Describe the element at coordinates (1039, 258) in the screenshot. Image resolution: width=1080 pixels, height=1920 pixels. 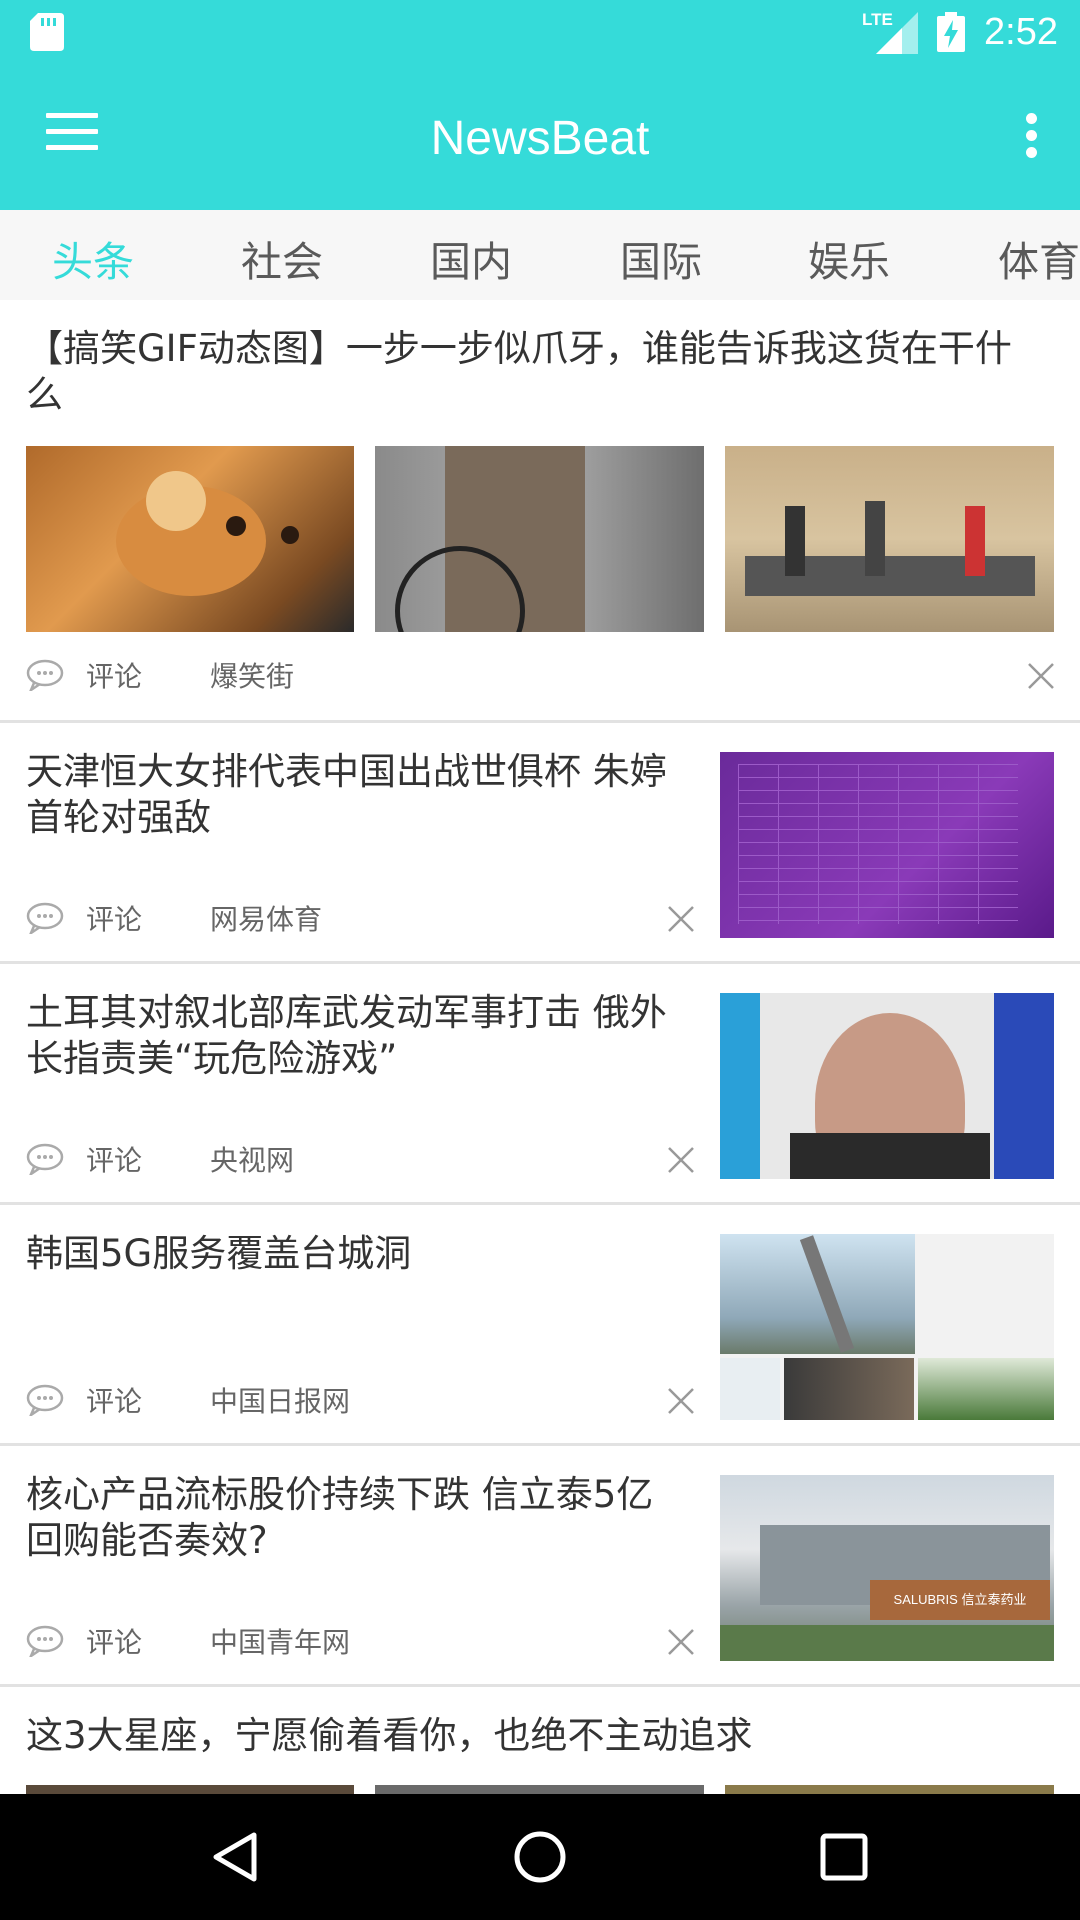
I see `tab-sports: 体育` at that location.